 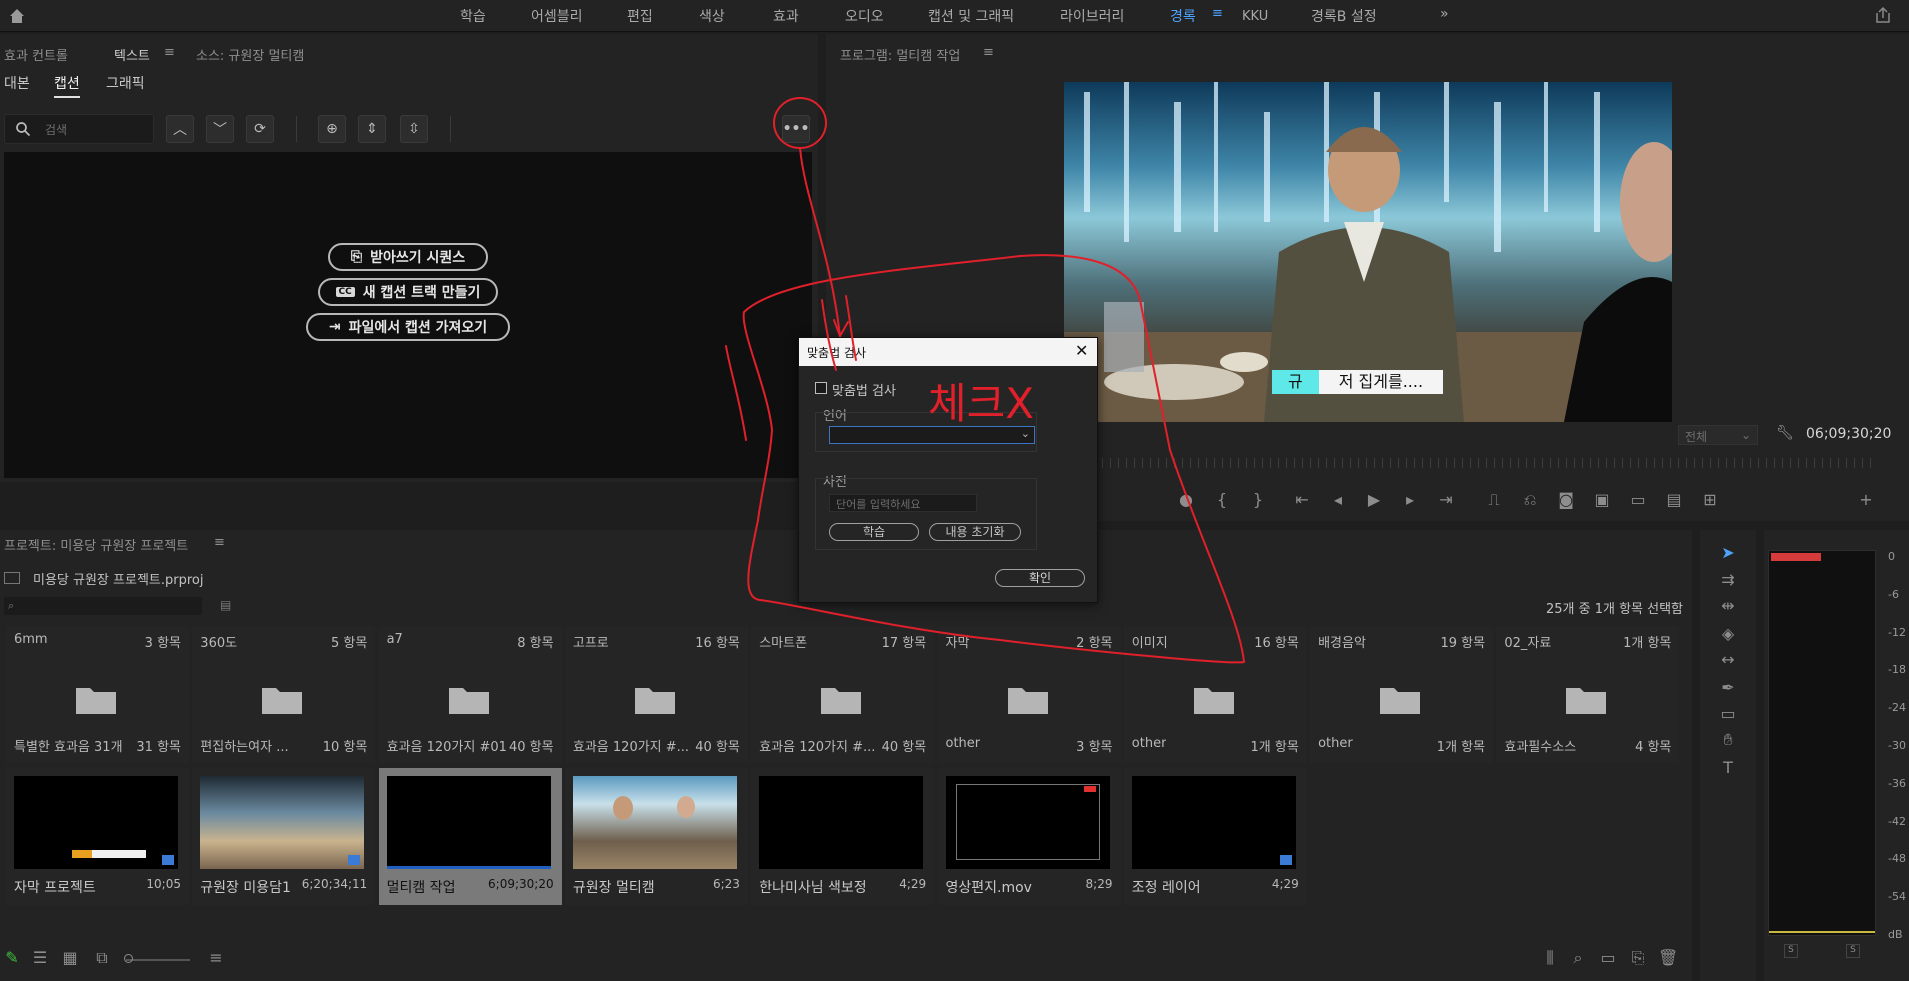 What do you see at coordinates (1728, 579) in the screenshot?
I see `track-select-tool-icon: ⇉` at bounding box center [1728, 579].